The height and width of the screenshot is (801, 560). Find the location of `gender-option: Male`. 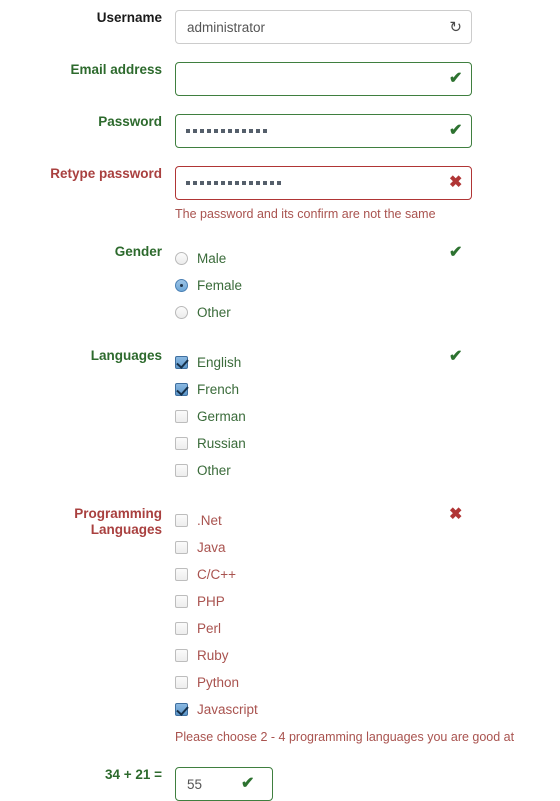

gender-option: Male is located at coordinates (367, 258).